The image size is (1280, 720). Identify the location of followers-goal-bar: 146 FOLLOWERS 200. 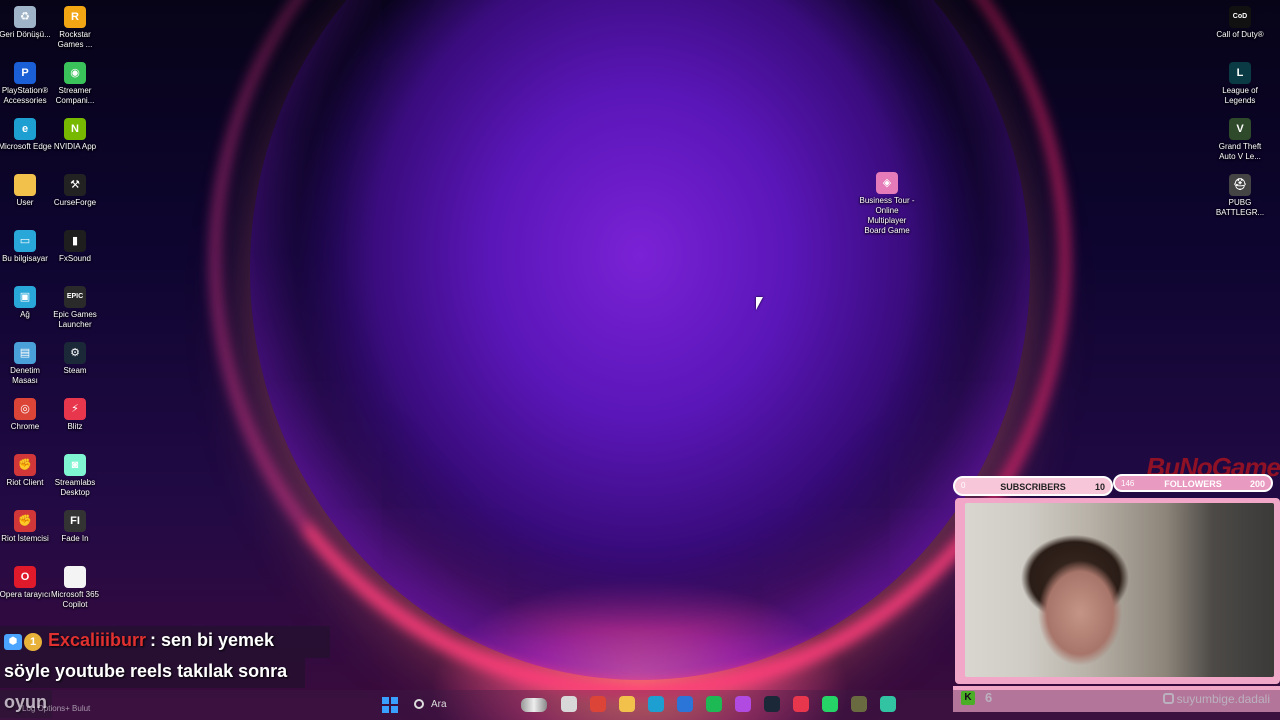
(1193, 483).